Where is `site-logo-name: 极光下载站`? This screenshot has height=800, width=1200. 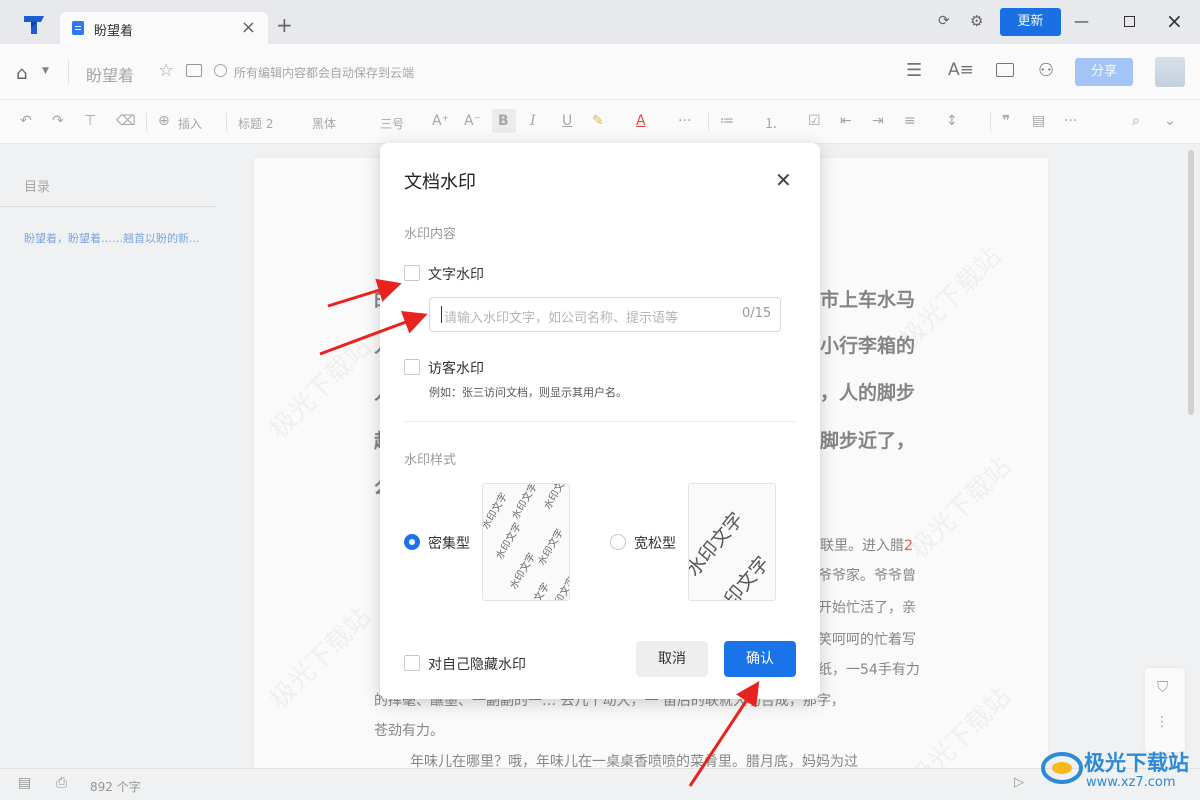
site-logo-name: 极光下载站 is located at coordinates (1136, 763).